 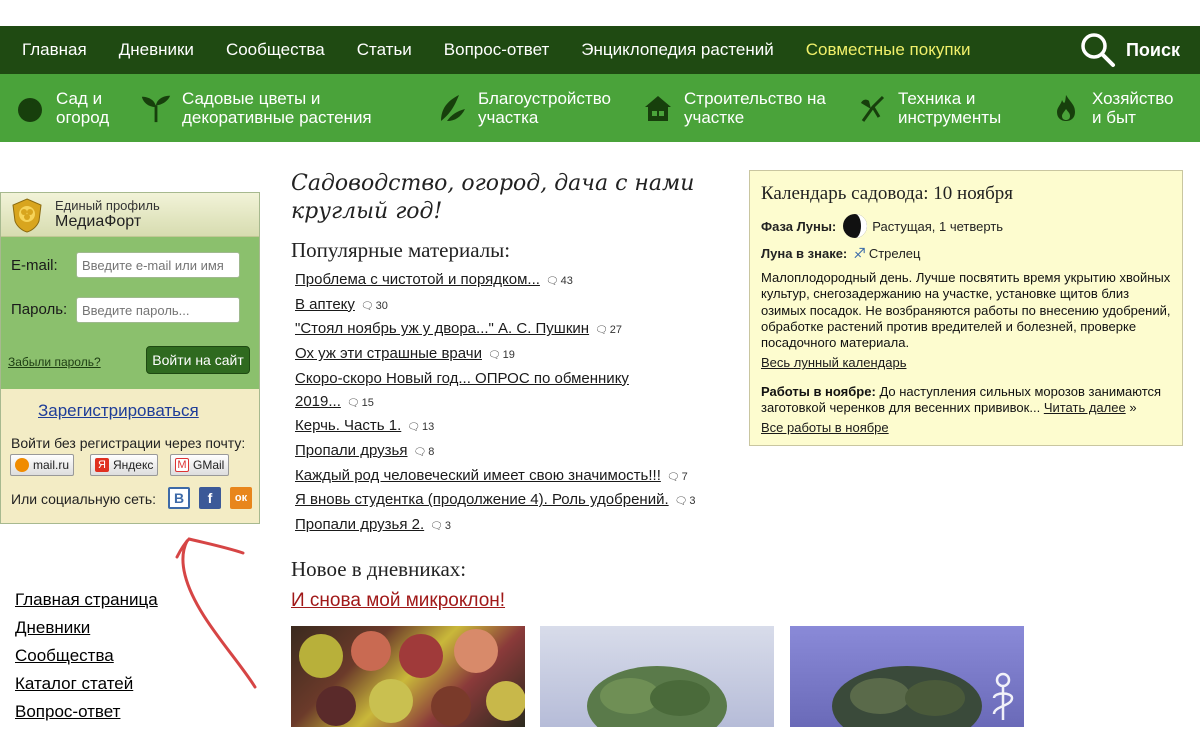 I want to click on diary-section-title: Новое в дневниках:, so click(x=379, y=569).